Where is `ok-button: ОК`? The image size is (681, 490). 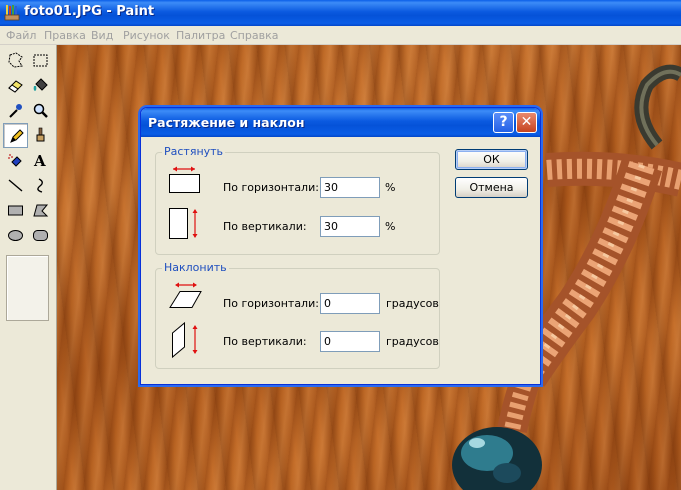 ok-button: ОК is located at coordinates (491, 159).